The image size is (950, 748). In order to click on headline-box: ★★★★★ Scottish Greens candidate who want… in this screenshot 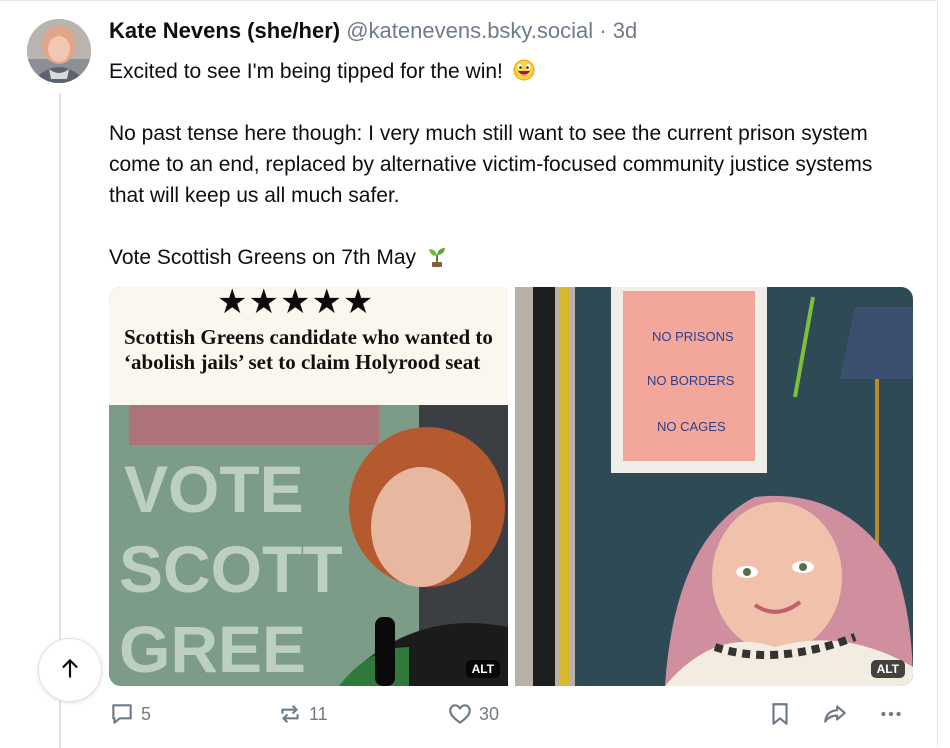, I will do `click(308, 346)`.